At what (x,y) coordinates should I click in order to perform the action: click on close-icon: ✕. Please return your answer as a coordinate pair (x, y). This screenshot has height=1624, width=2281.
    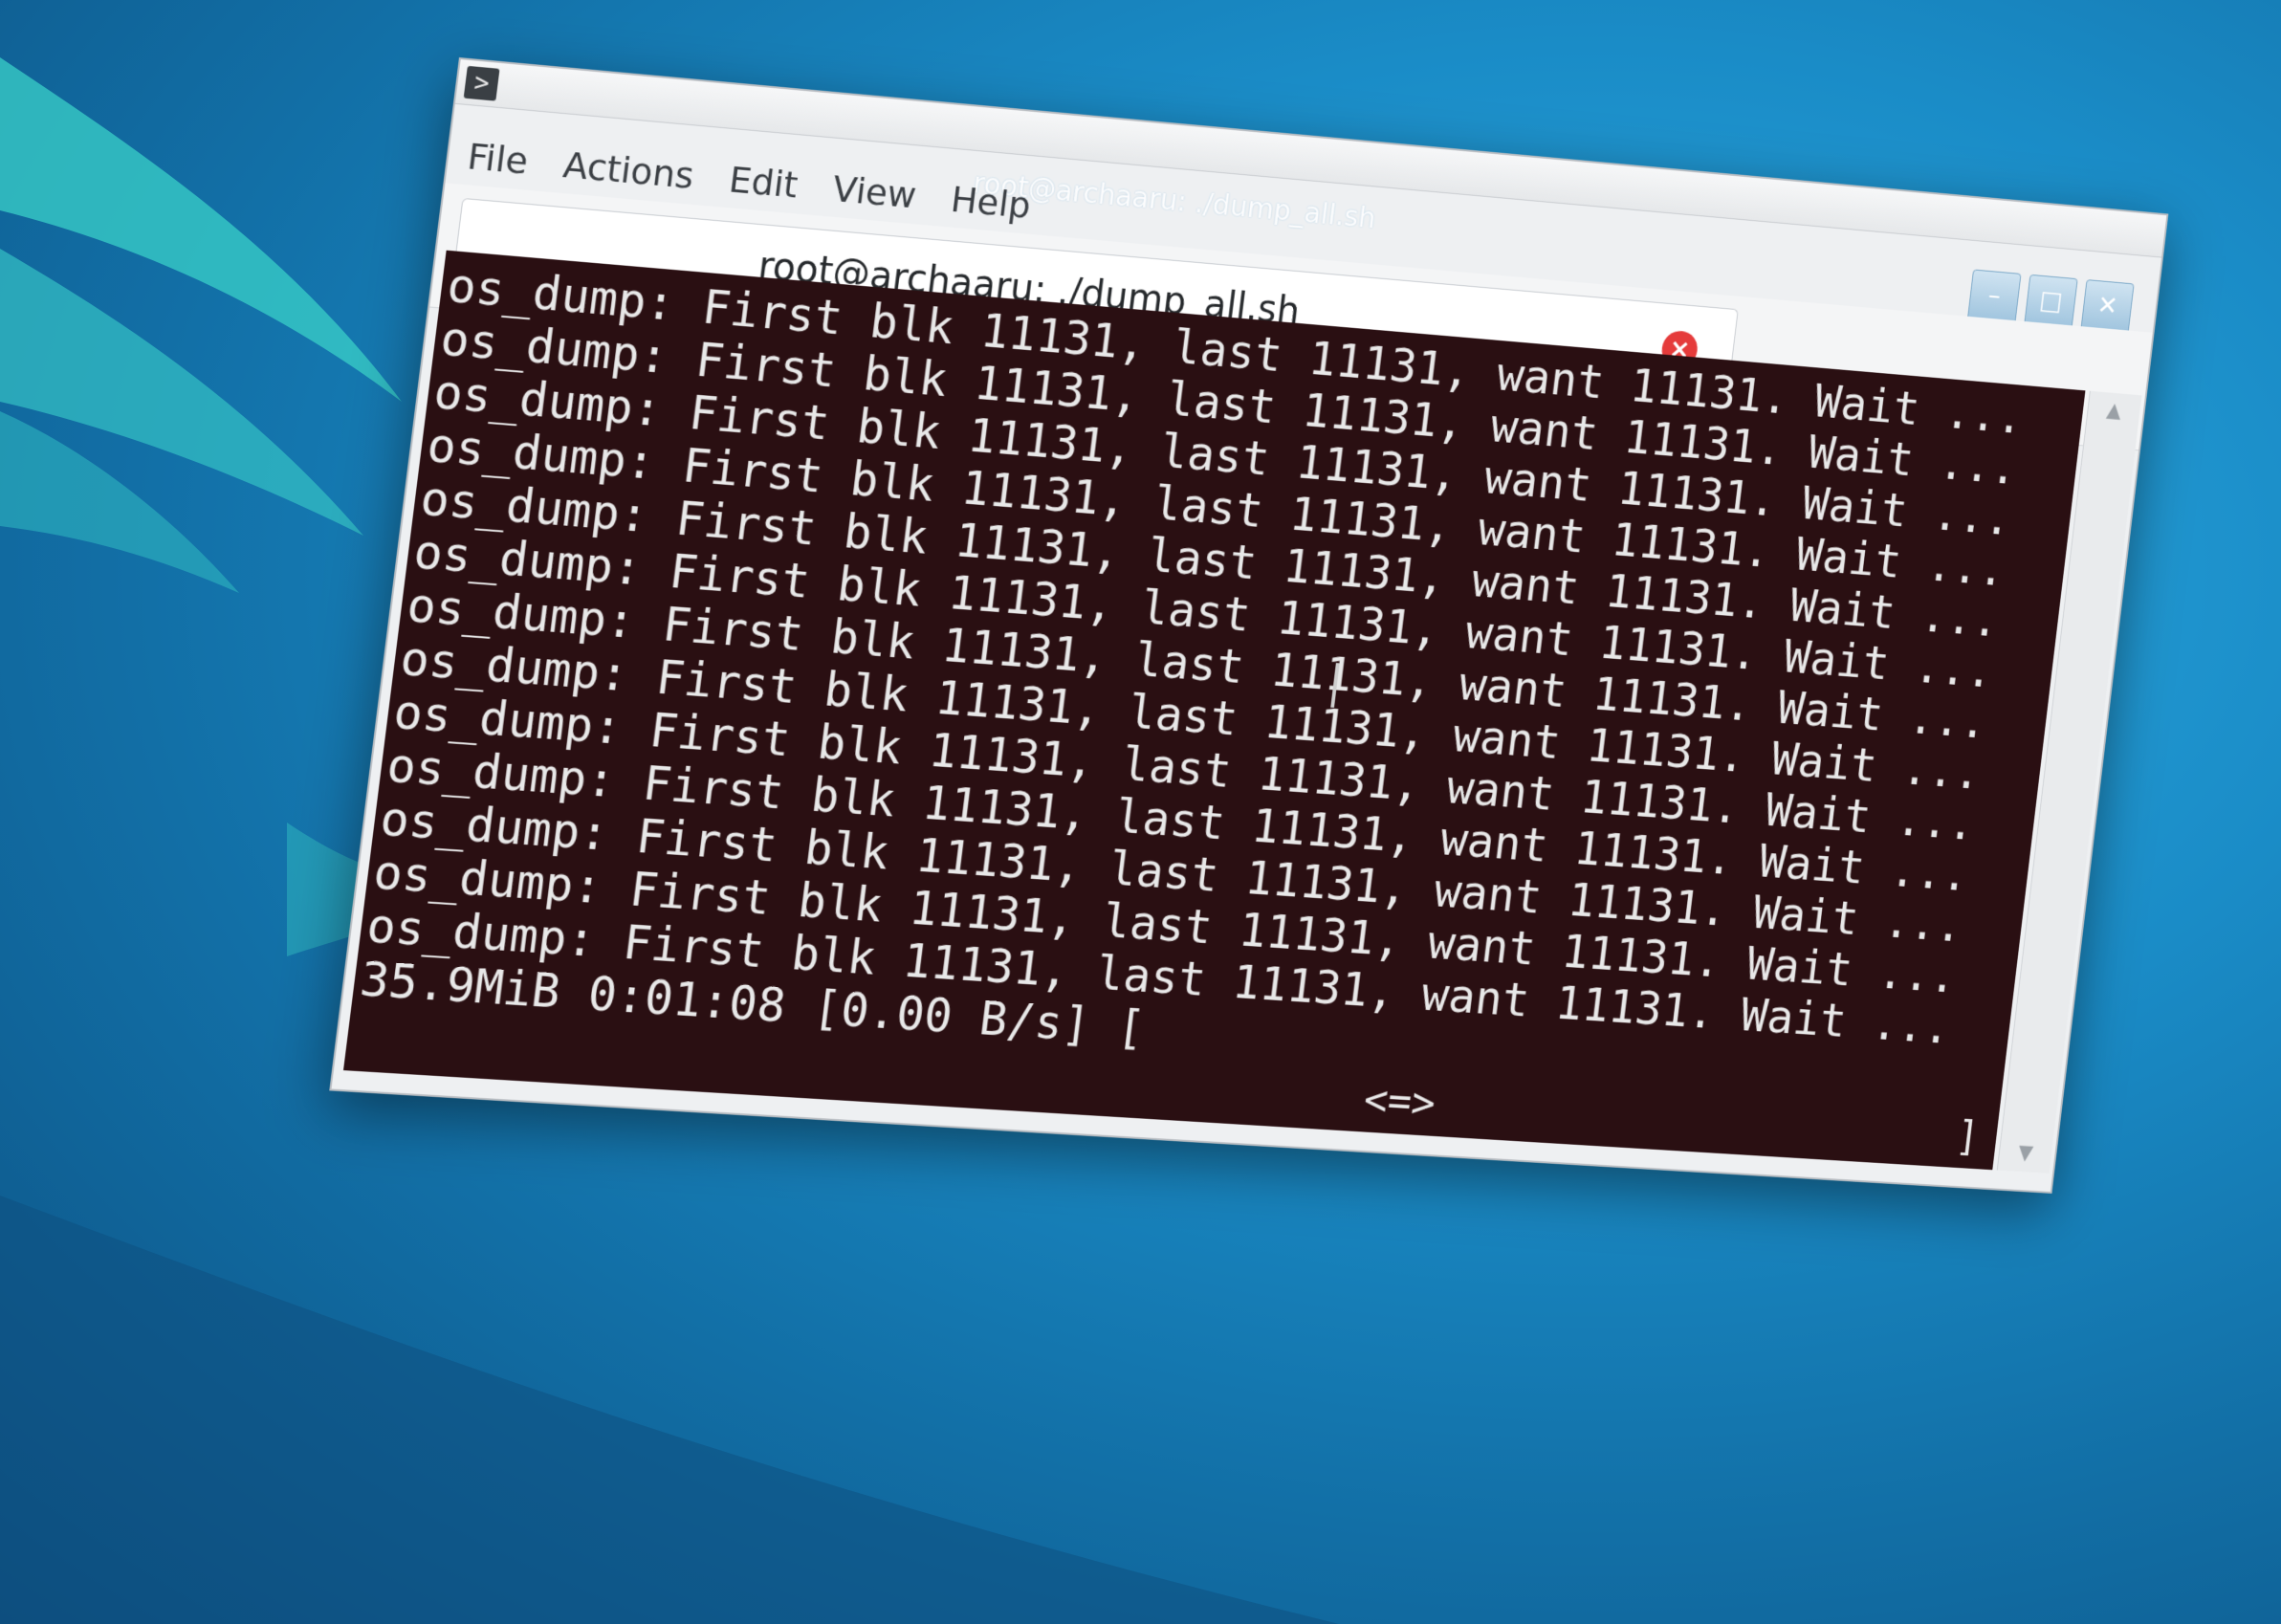
    Looking at the image, I should click on (2107, 307).